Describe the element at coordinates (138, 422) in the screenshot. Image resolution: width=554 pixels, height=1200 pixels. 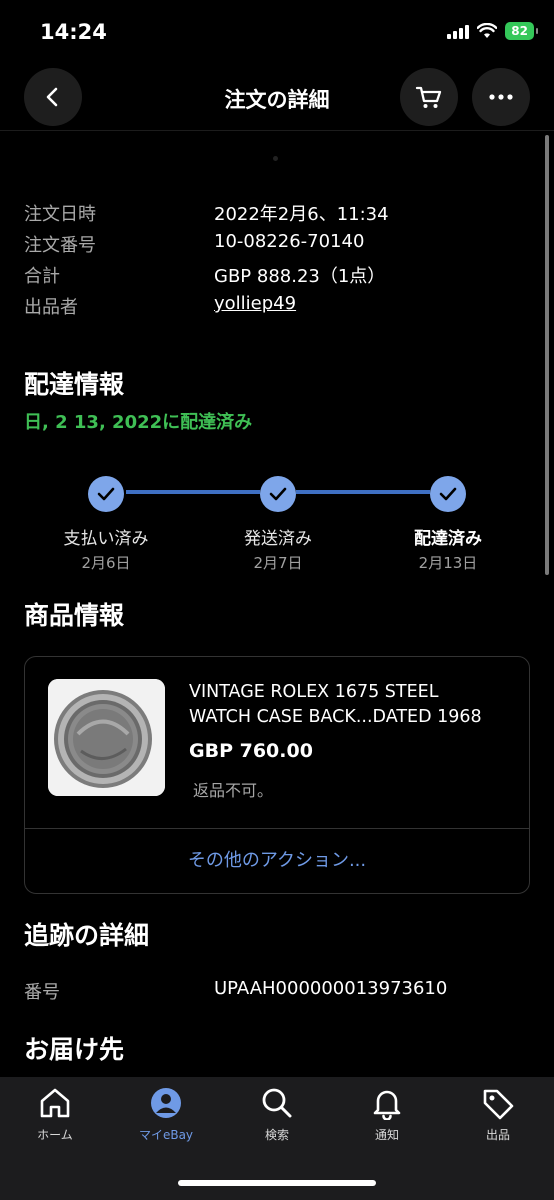
I see `delivery-status: 日, 2 13, 2022に配達済み` at that location.